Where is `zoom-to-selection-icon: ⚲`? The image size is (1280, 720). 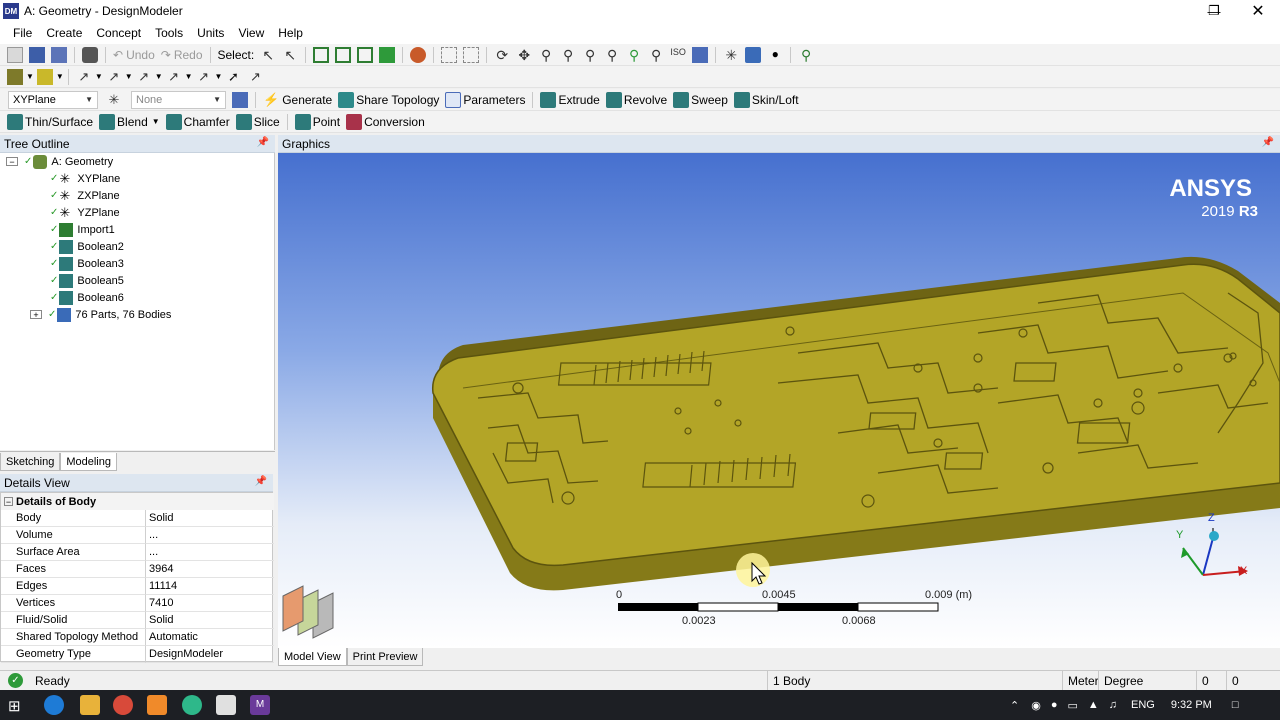 zoom-to-selection-icon: ⚲ is located at coordinates (634, 55).